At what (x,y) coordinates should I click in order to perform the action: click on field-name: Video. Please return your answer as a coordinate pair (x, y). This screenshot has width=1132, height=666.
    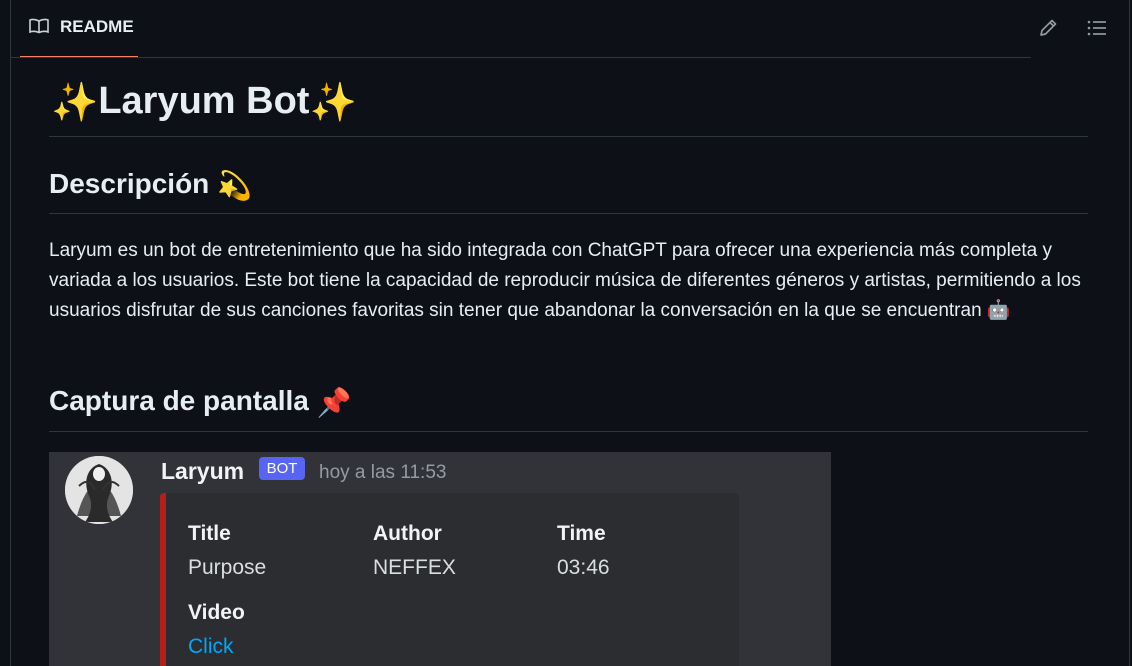
    Looking at the image, I should click on (216, 612).